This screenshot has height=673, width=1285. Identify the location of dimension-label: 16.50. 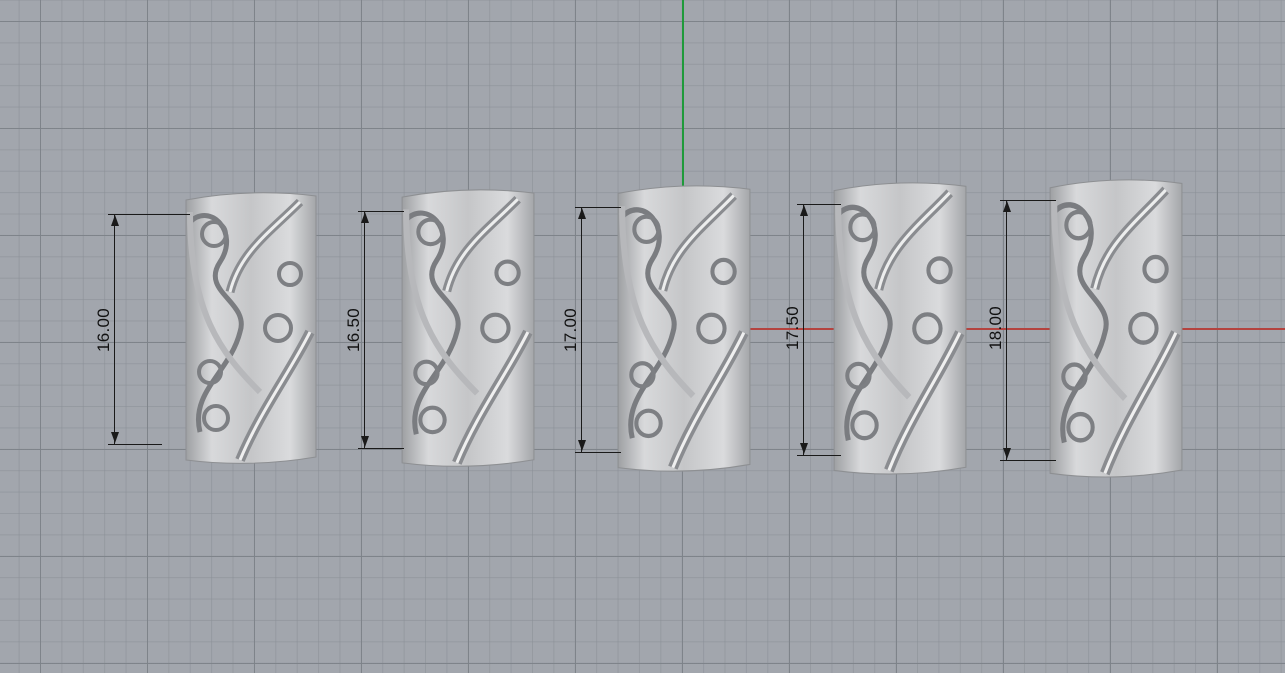
(353, 330).